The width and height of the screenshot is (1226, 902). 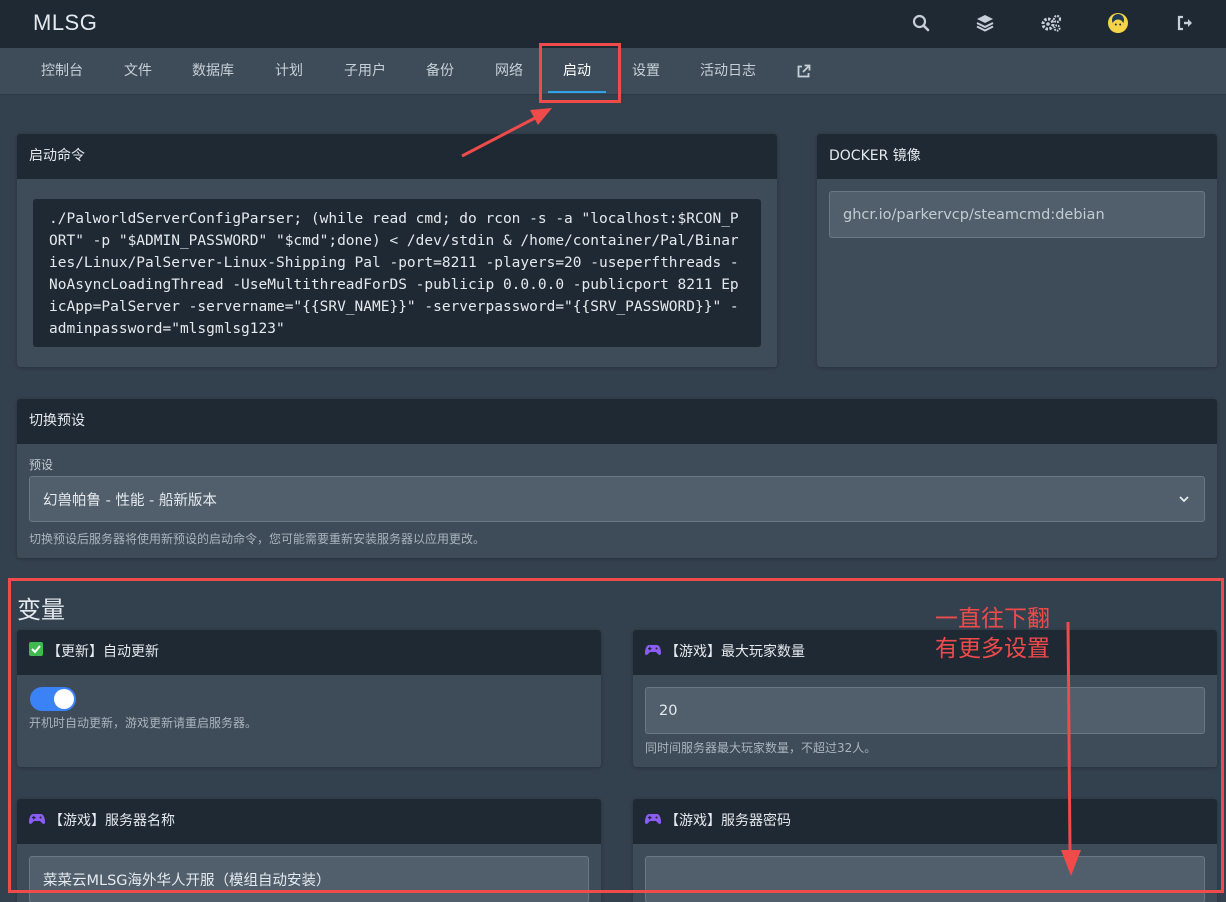 I want to click on arrow-to-startup-tab, so click(x=506, y=133).